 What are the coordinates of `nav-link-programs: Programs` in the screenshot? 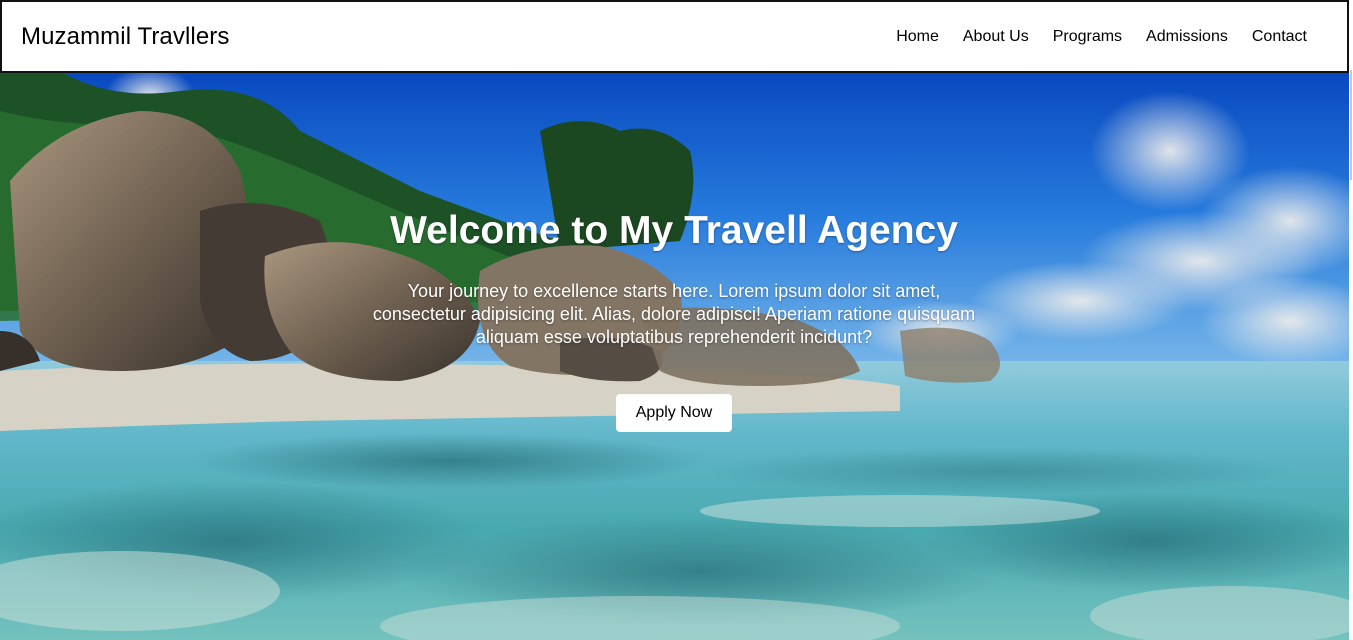 It's located at (1087, 37).